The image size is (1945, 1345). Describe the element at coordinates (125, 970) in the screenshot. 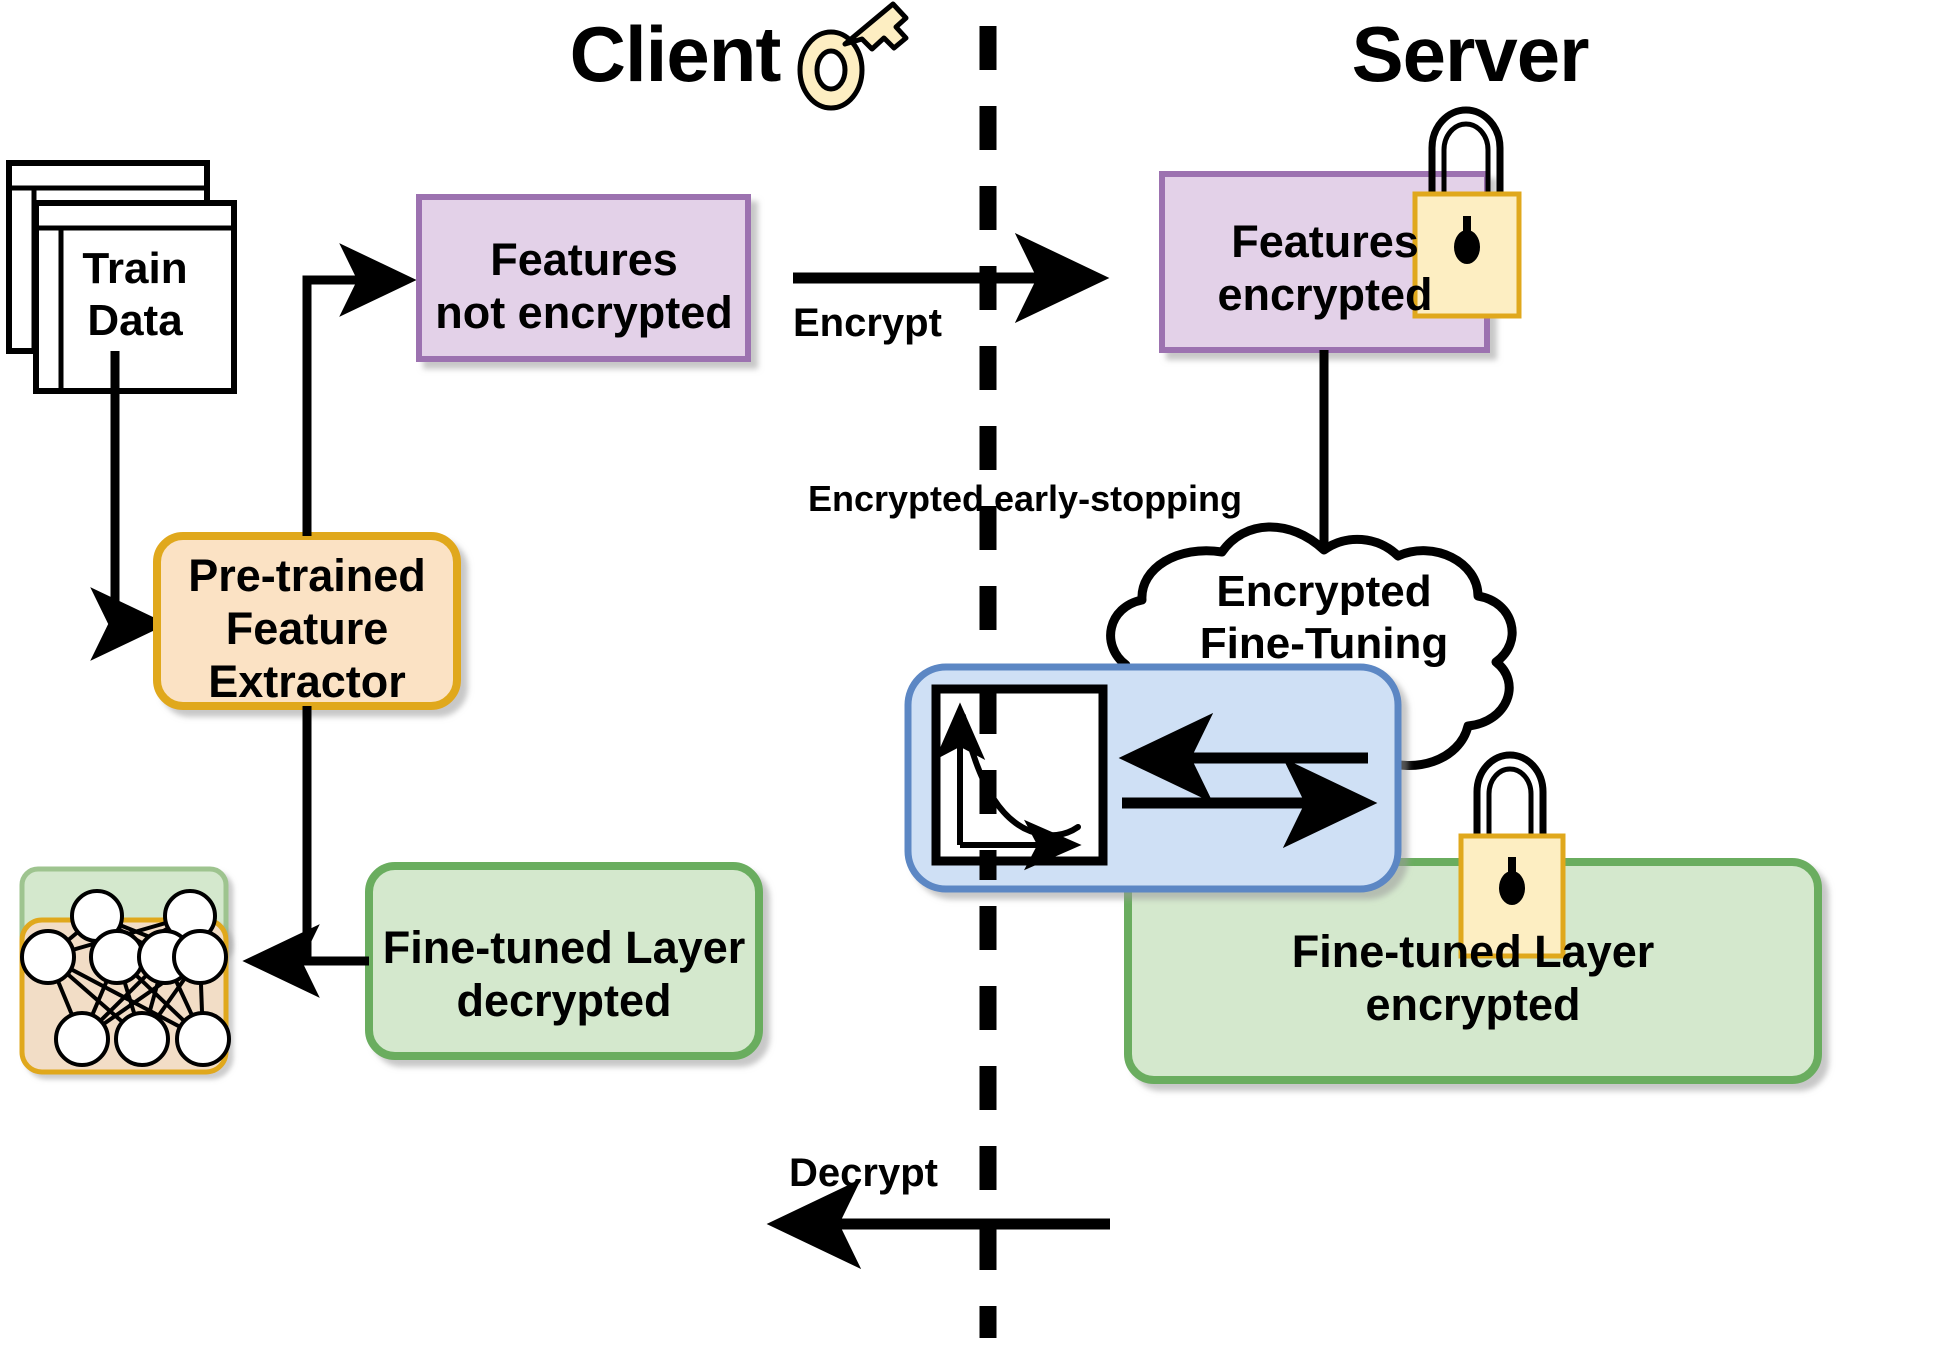

I see `neural-network-icon` at that location.